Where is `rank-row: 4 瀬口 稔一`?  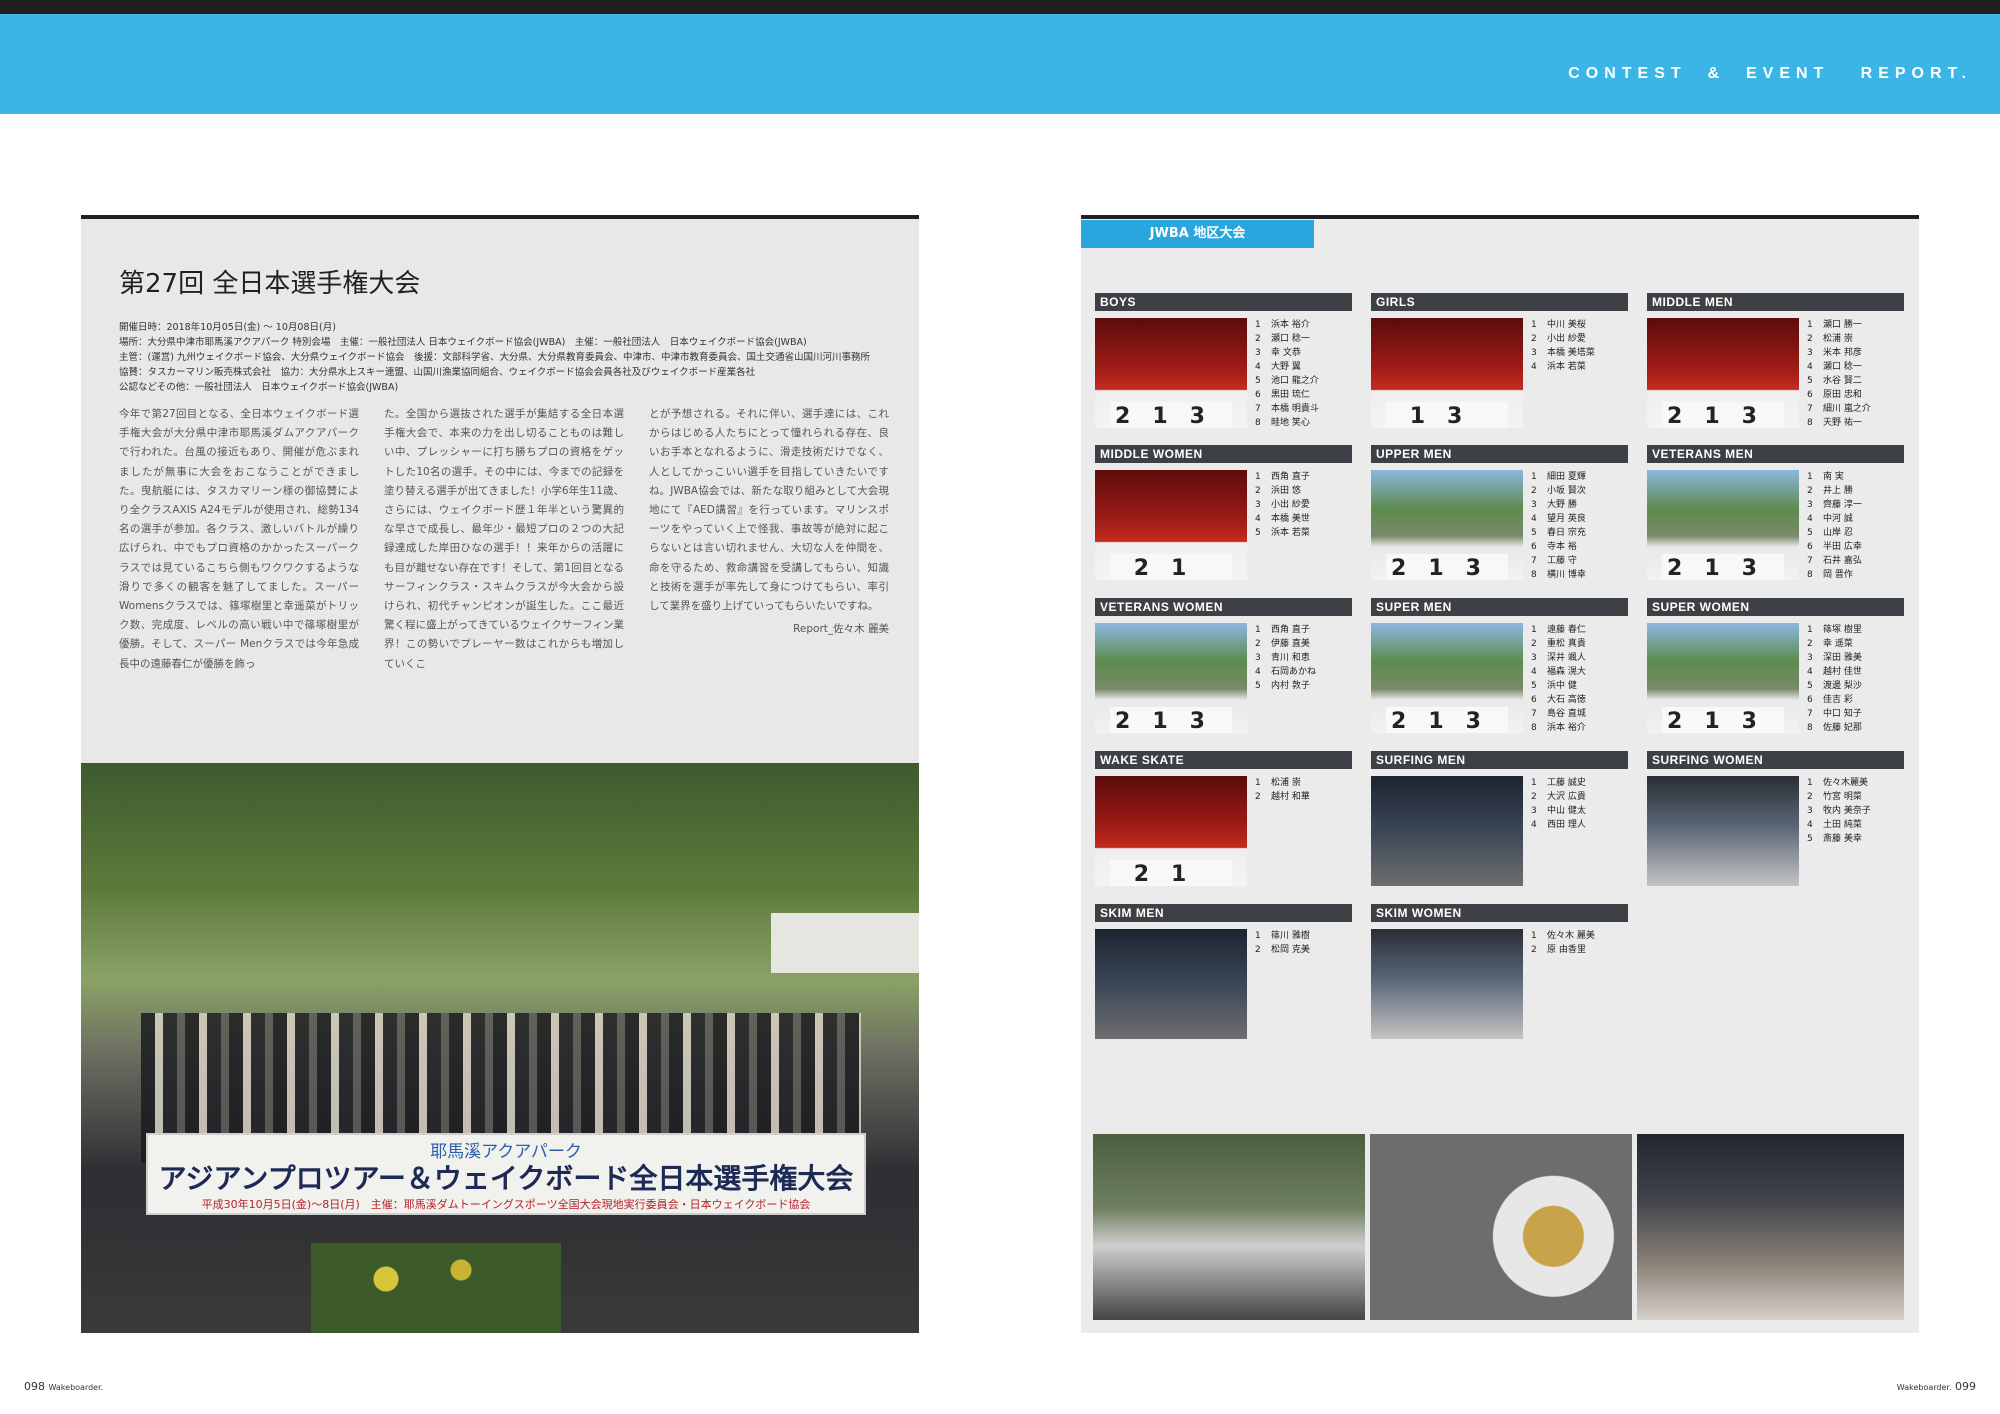
rank-row: 4 瀬口 稔一 is located at coordinates (1855, 367).